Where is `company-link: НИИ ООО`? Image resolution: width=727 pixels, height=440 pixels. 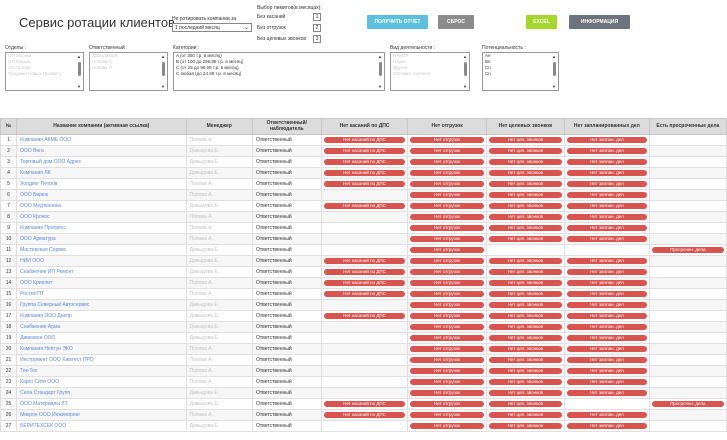 company-link: НИИ ООО is located at coordinates (101, 261).